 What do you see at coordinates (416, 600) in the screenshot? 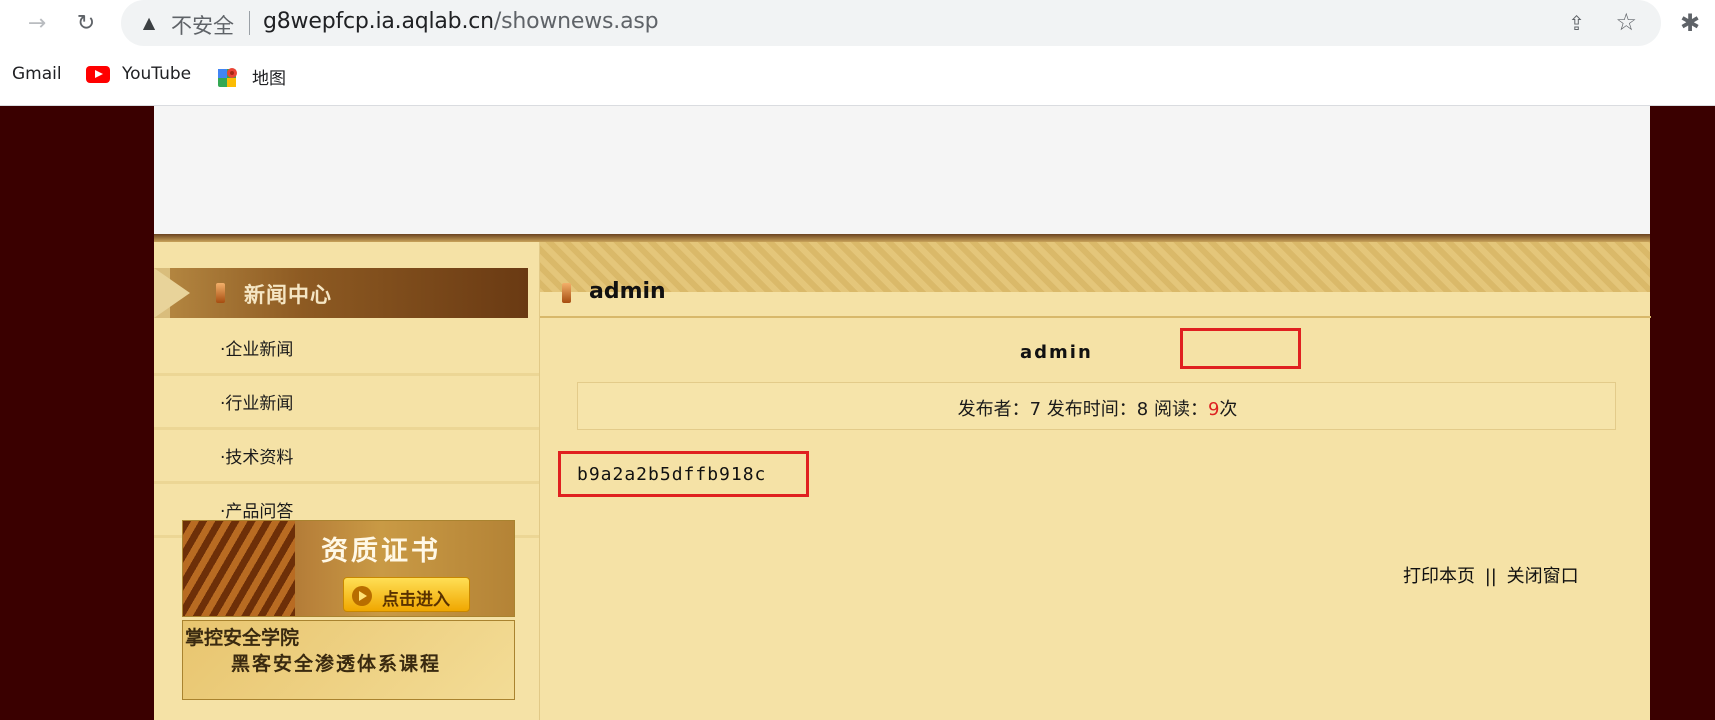
I see `enter-button-label: 点击进入` at bounding box center [416, 600].